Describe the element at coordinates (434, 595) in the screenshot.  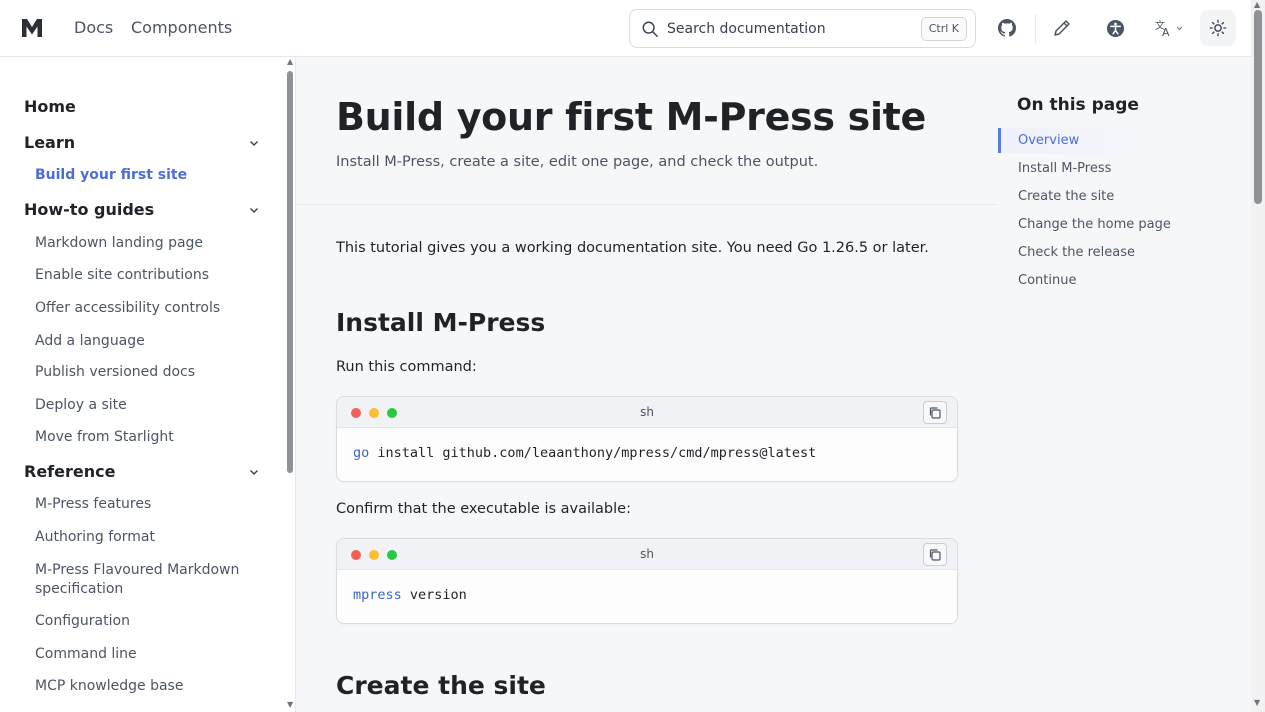
I see `code-rest: version` at that location.